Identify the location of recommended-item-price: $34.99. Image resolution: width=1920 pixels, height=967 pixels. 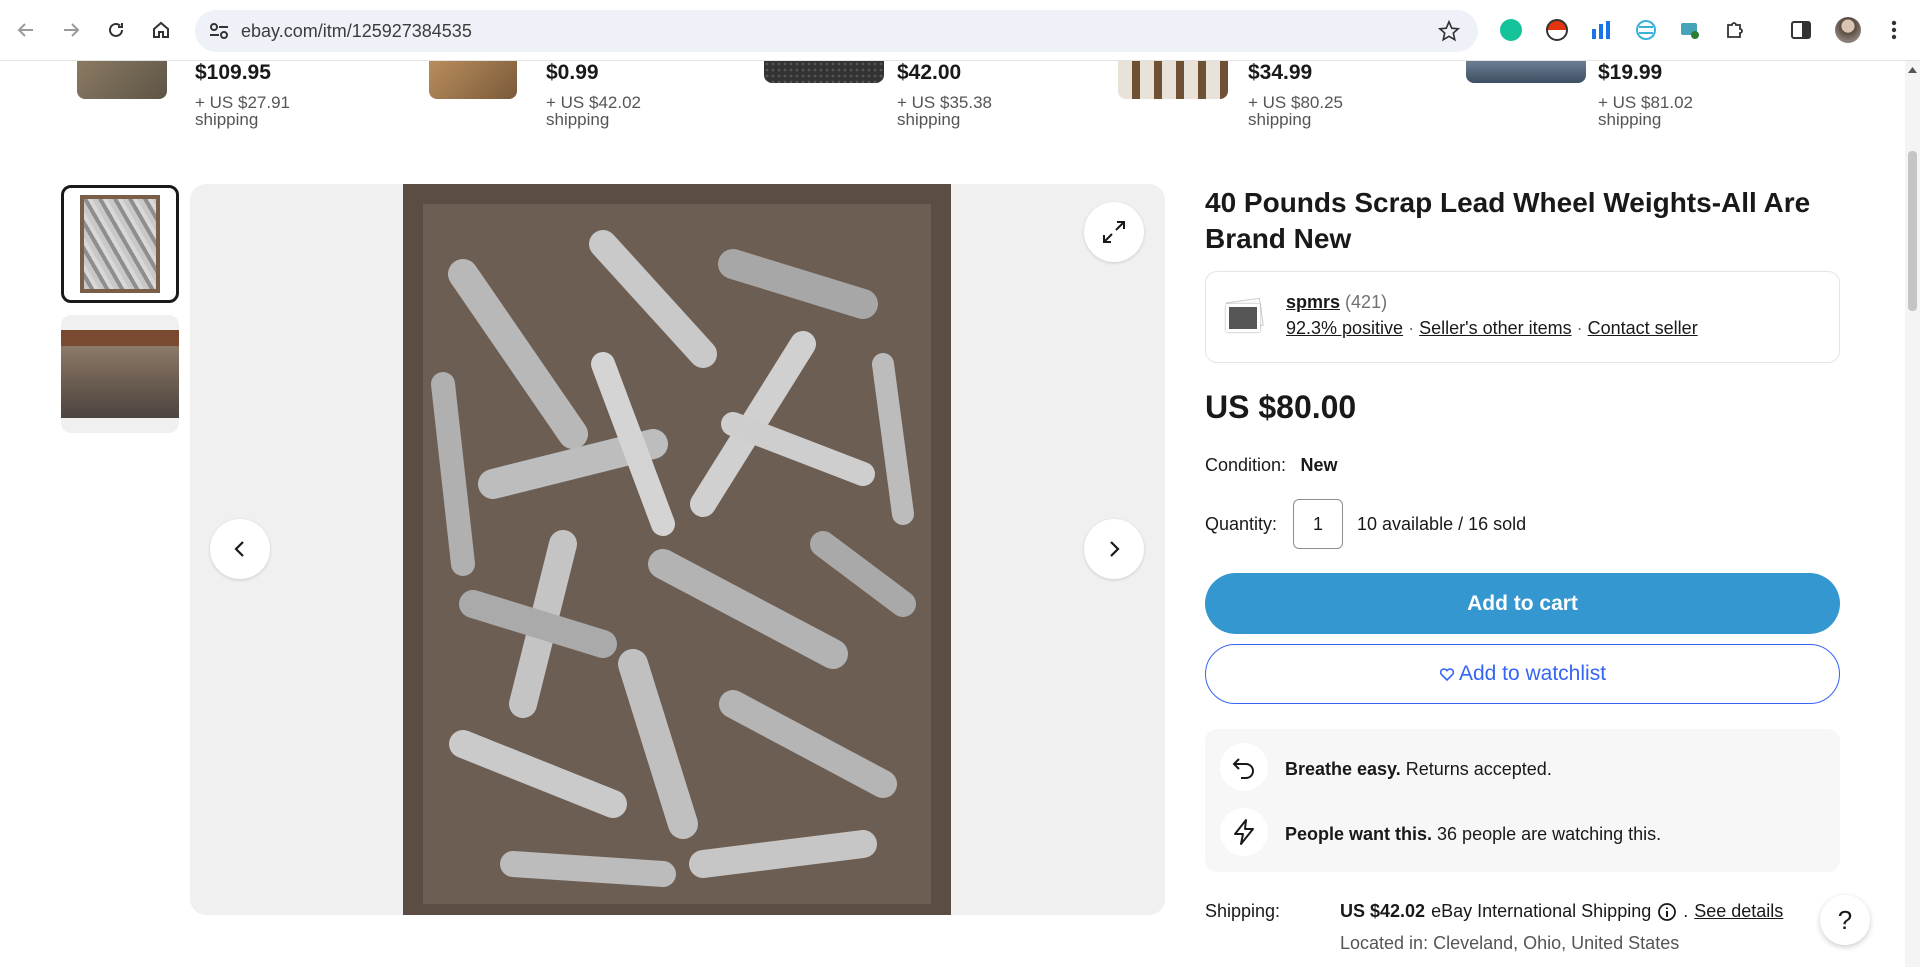
(1280, 72).